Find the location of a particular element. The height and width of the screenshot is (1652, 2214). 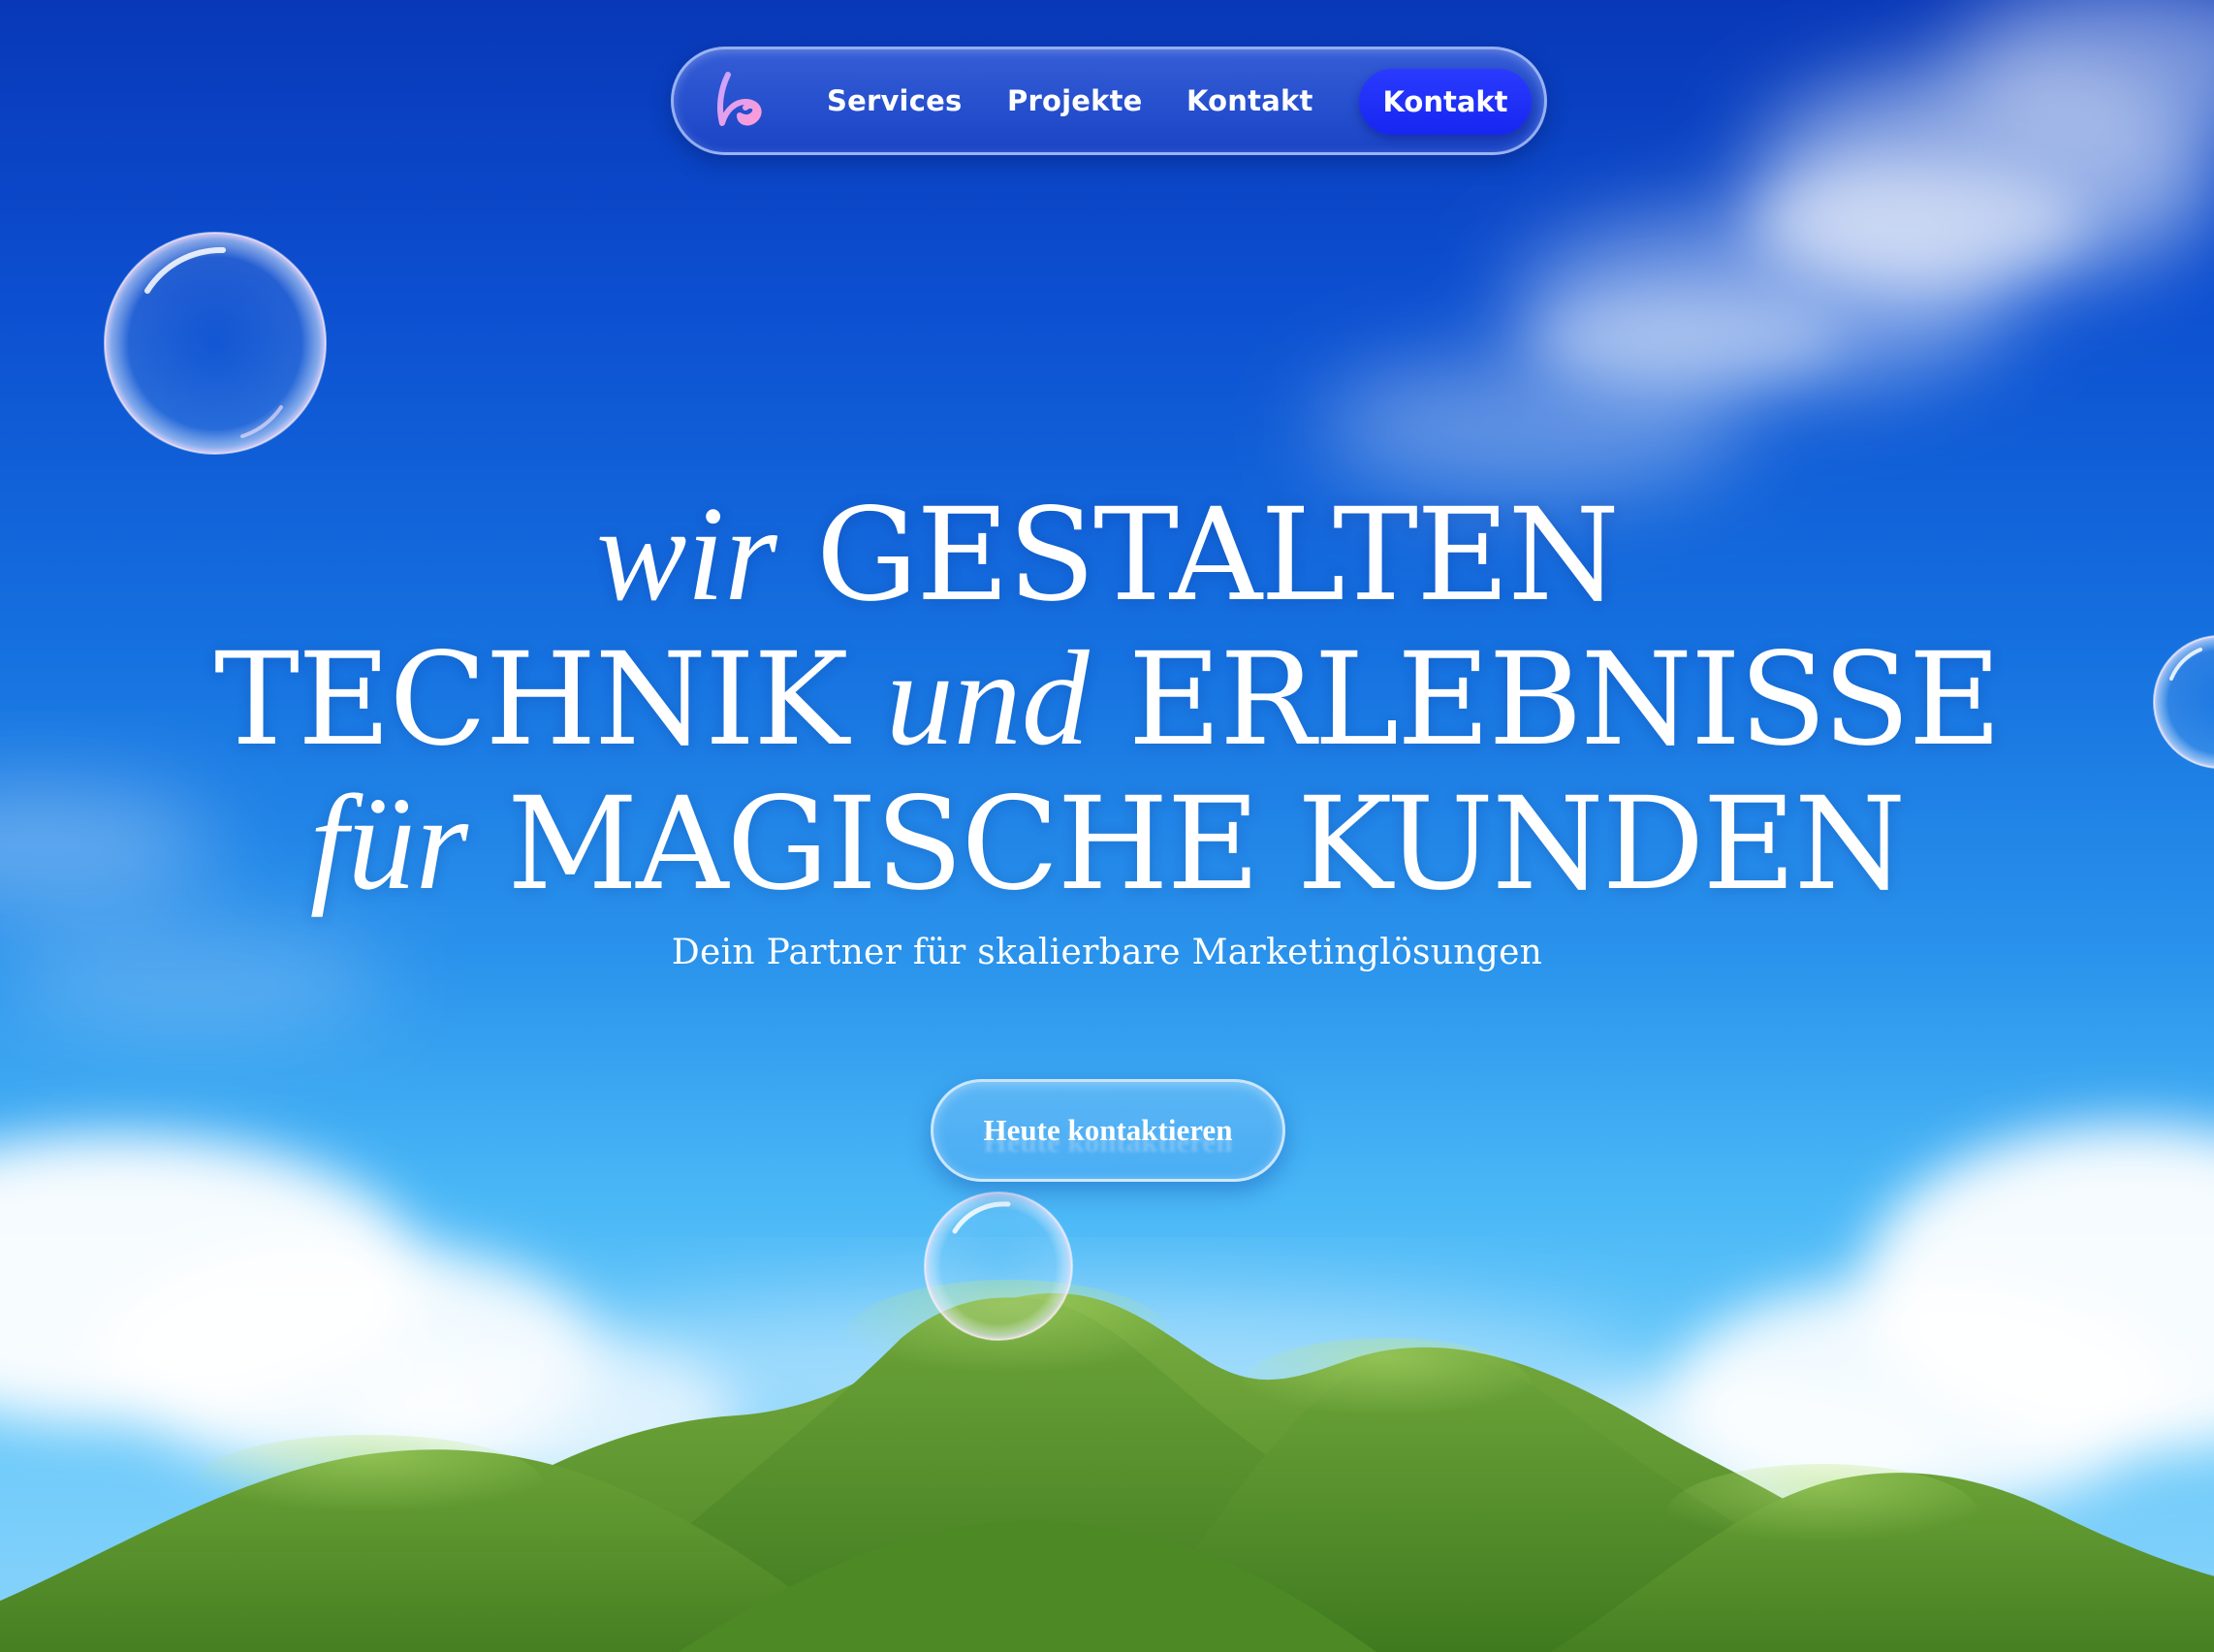

headline-word-und: und is located at coordinates (987, 698).